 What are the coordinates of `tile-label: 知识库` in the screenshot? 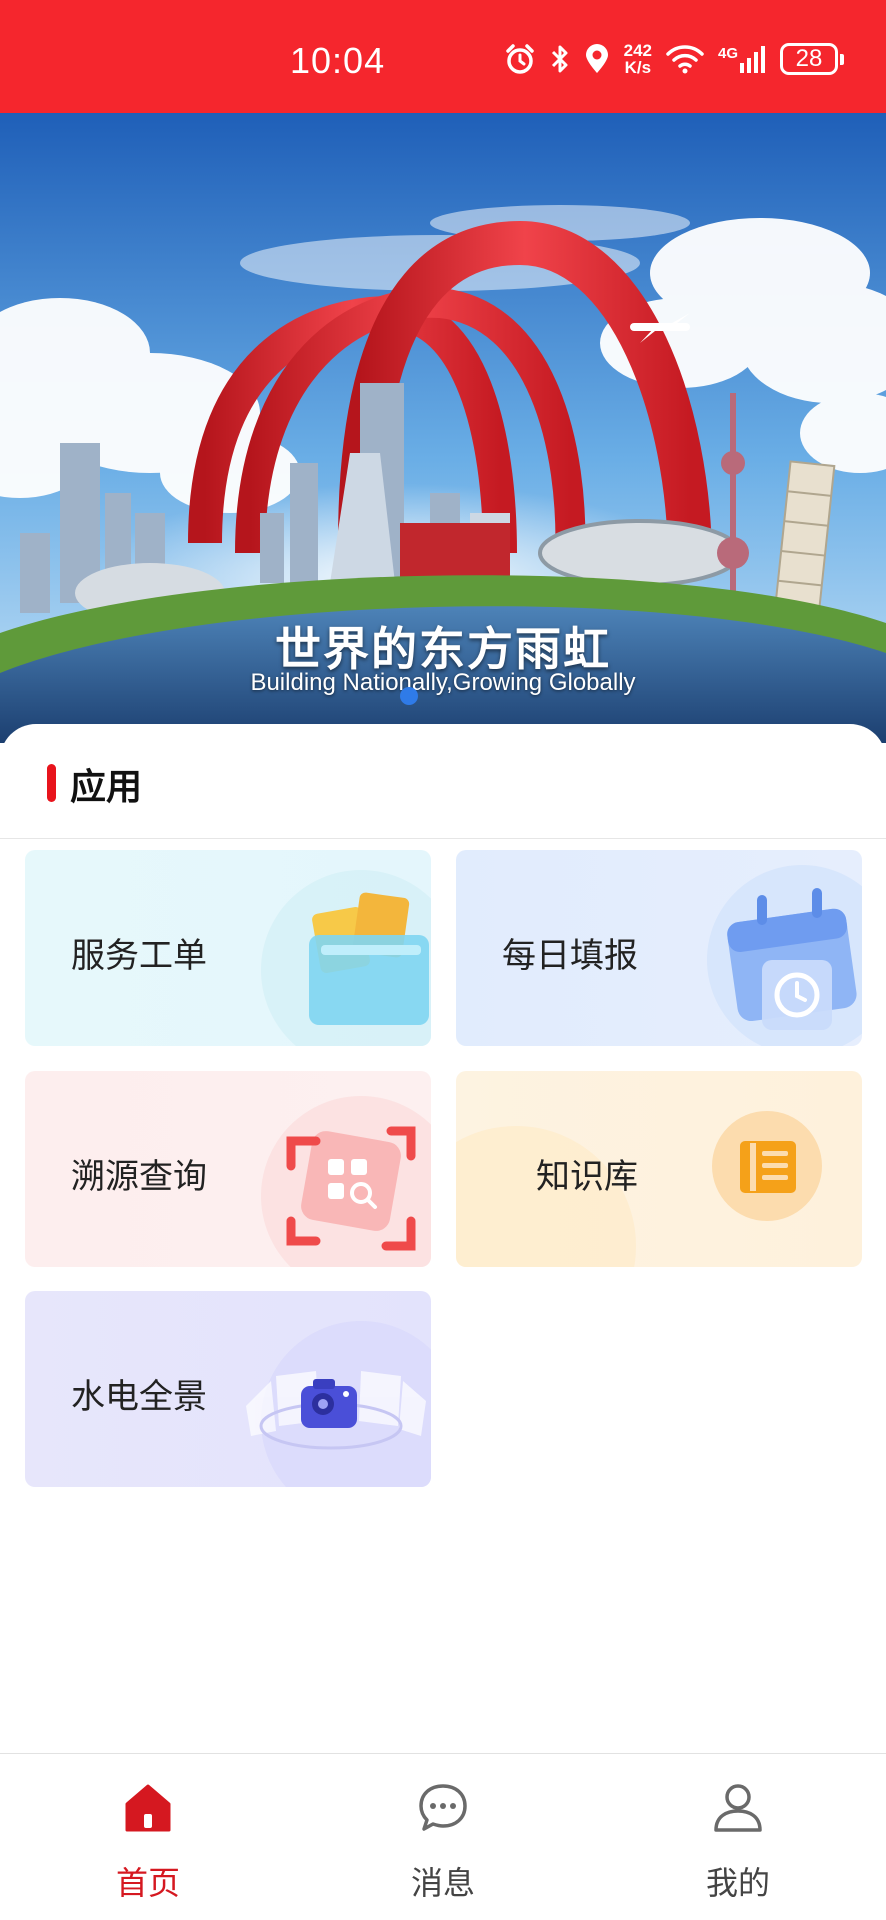 It's located at (587, 1177).